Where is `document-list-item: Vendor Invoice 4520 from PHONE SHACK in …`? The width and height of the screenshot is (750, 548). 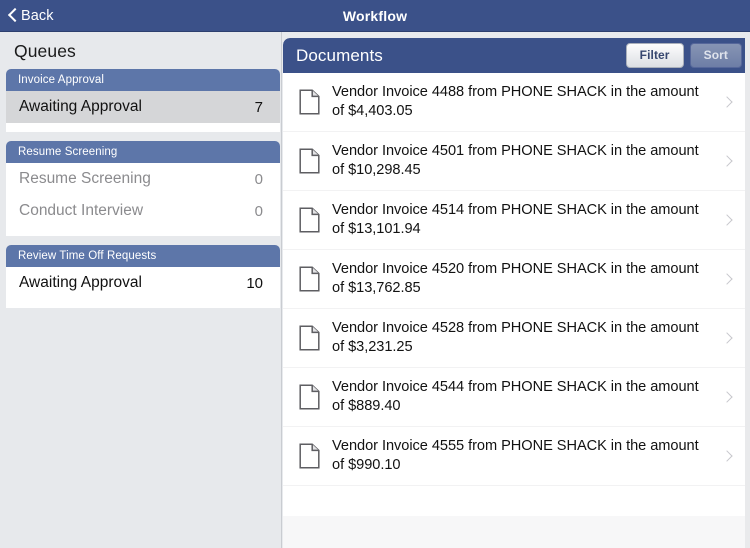 document-list-item: Vendor Invoice 4520 from PHONE SHACK in … is located at coordinates (516, 279).